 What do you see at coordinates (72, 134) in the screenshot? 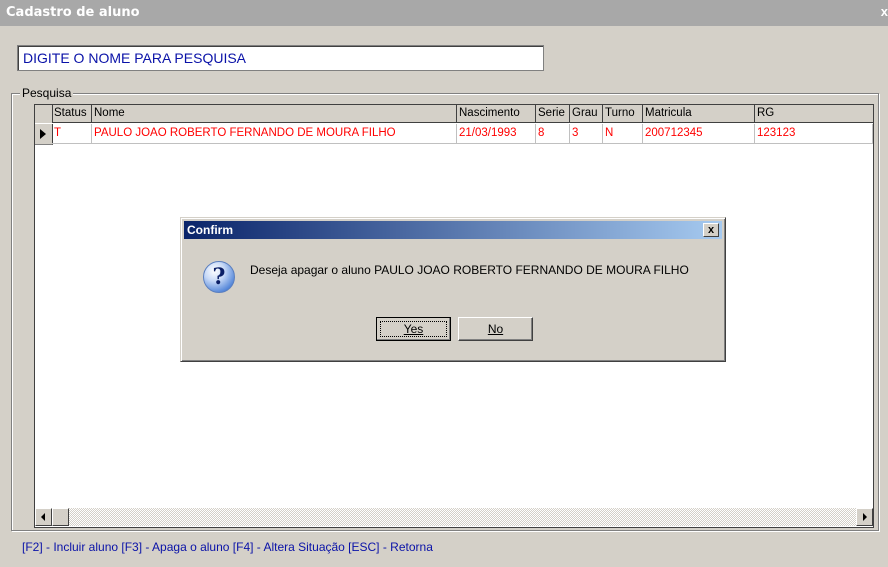
I see `table-row-status: T` at bounding box center [72, 134].